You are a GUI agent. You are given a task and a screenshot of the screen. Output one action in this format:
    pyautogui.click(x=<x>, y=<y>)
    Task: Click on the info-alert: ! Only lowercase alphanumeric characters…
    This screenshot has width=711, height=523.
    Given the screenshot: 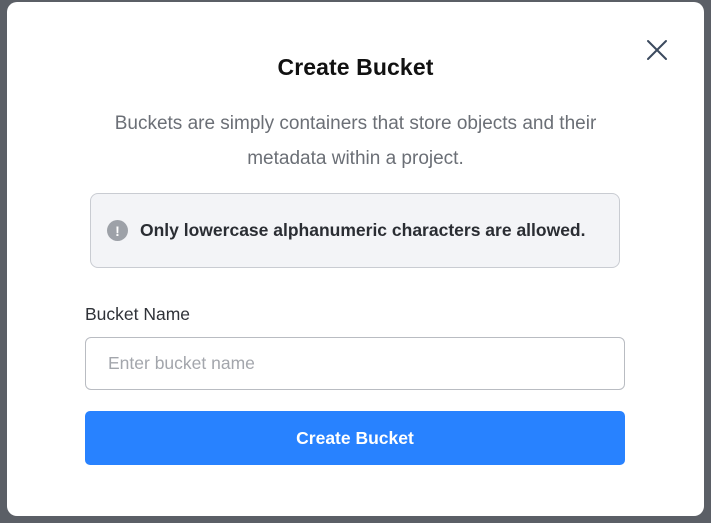 What is the action you would take?
    pyautogui.click(x=355, y=230)
    